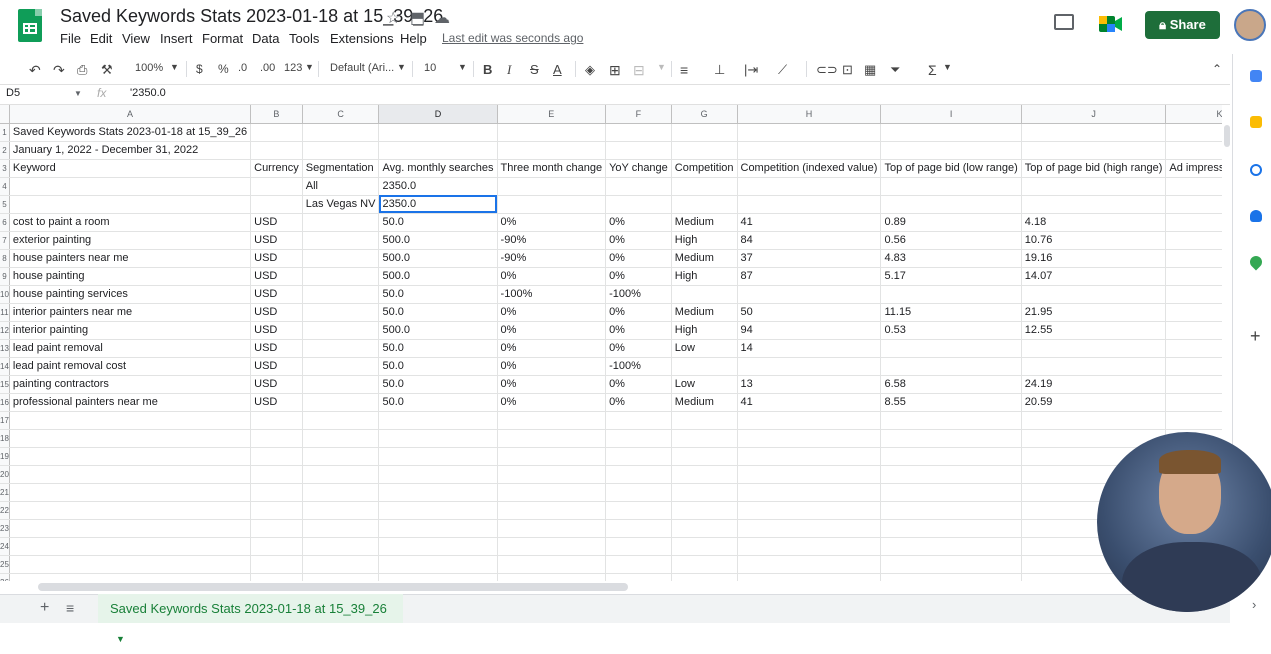 This screenshot has width=1271, height=654. I want to click on cell: 0.56, so click(951, 240).